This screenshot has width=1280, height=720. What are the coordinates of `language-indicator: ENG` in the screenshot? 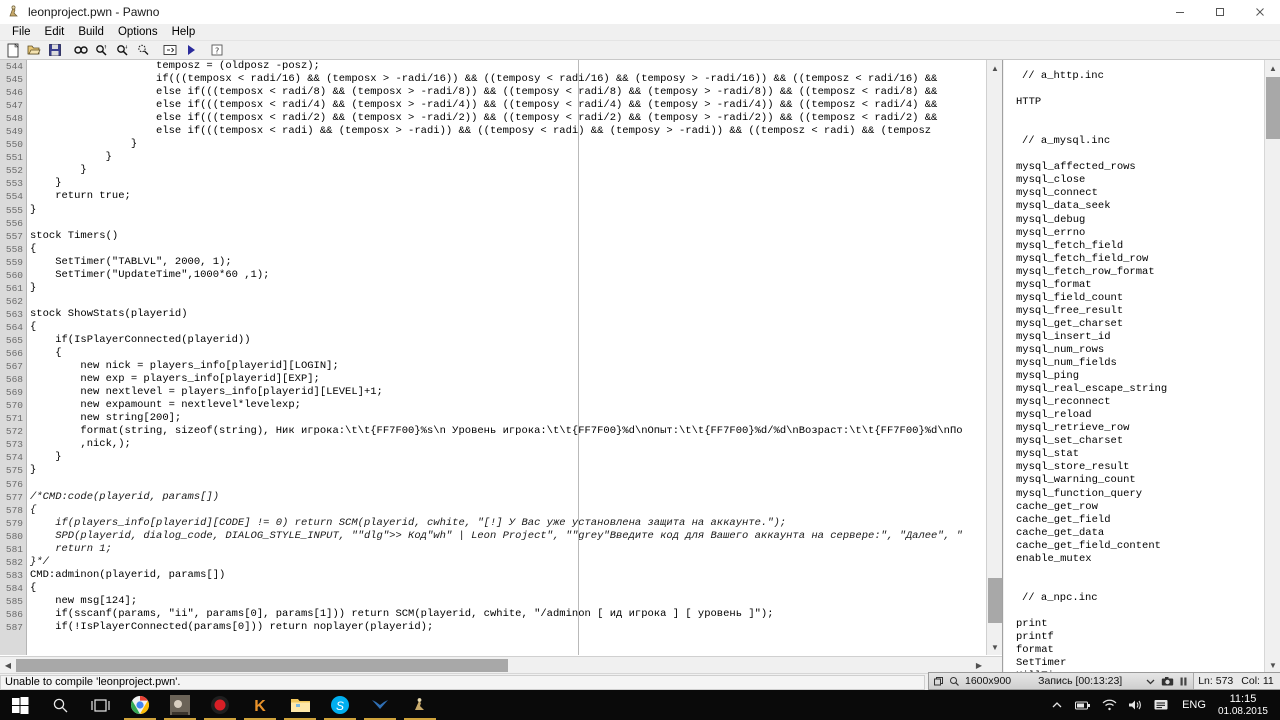 It's located at (1194, 705).